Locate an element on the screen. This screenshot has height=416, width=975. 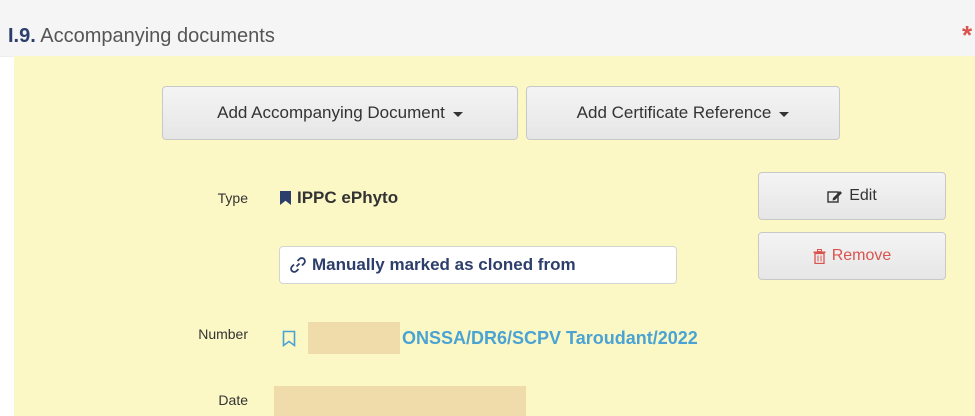
required-asterisk: * is located at coordinates (967, 35).